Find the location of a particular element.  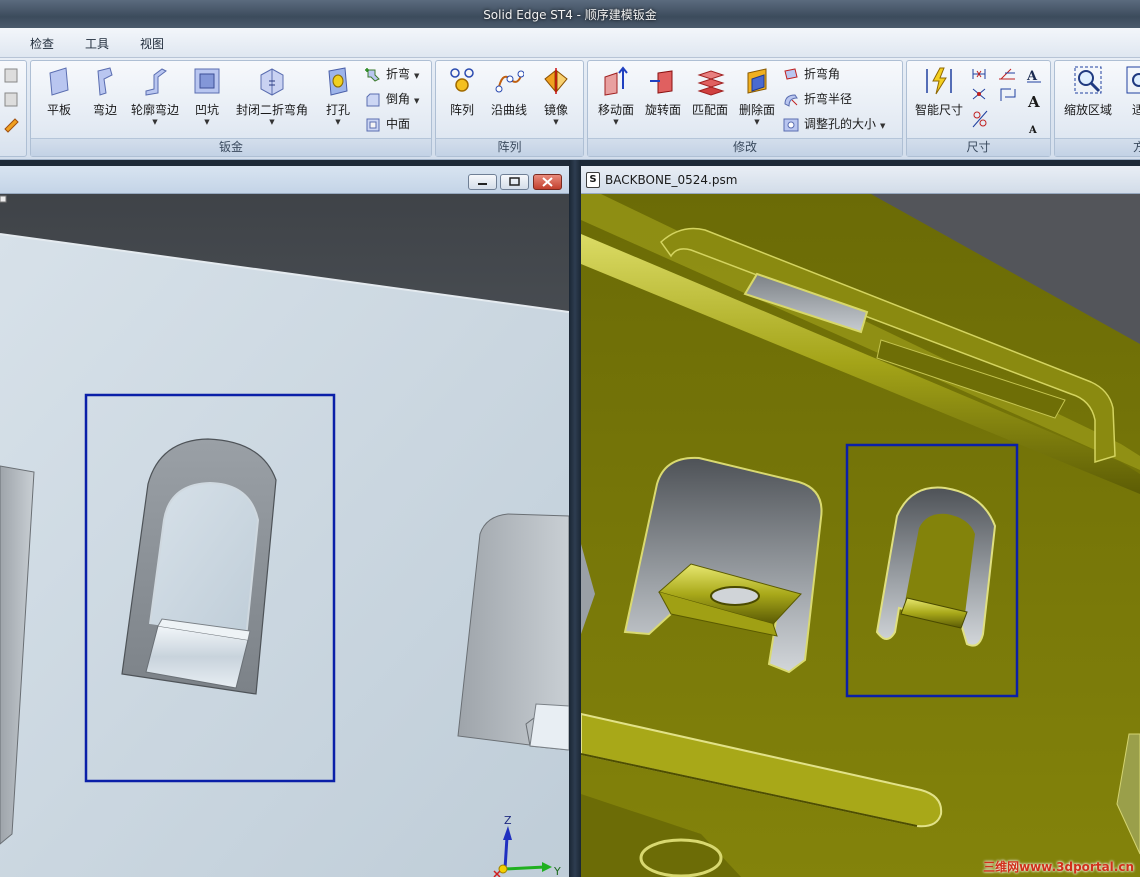

ribbon-group-clipped is located at coordinates (13, 108).